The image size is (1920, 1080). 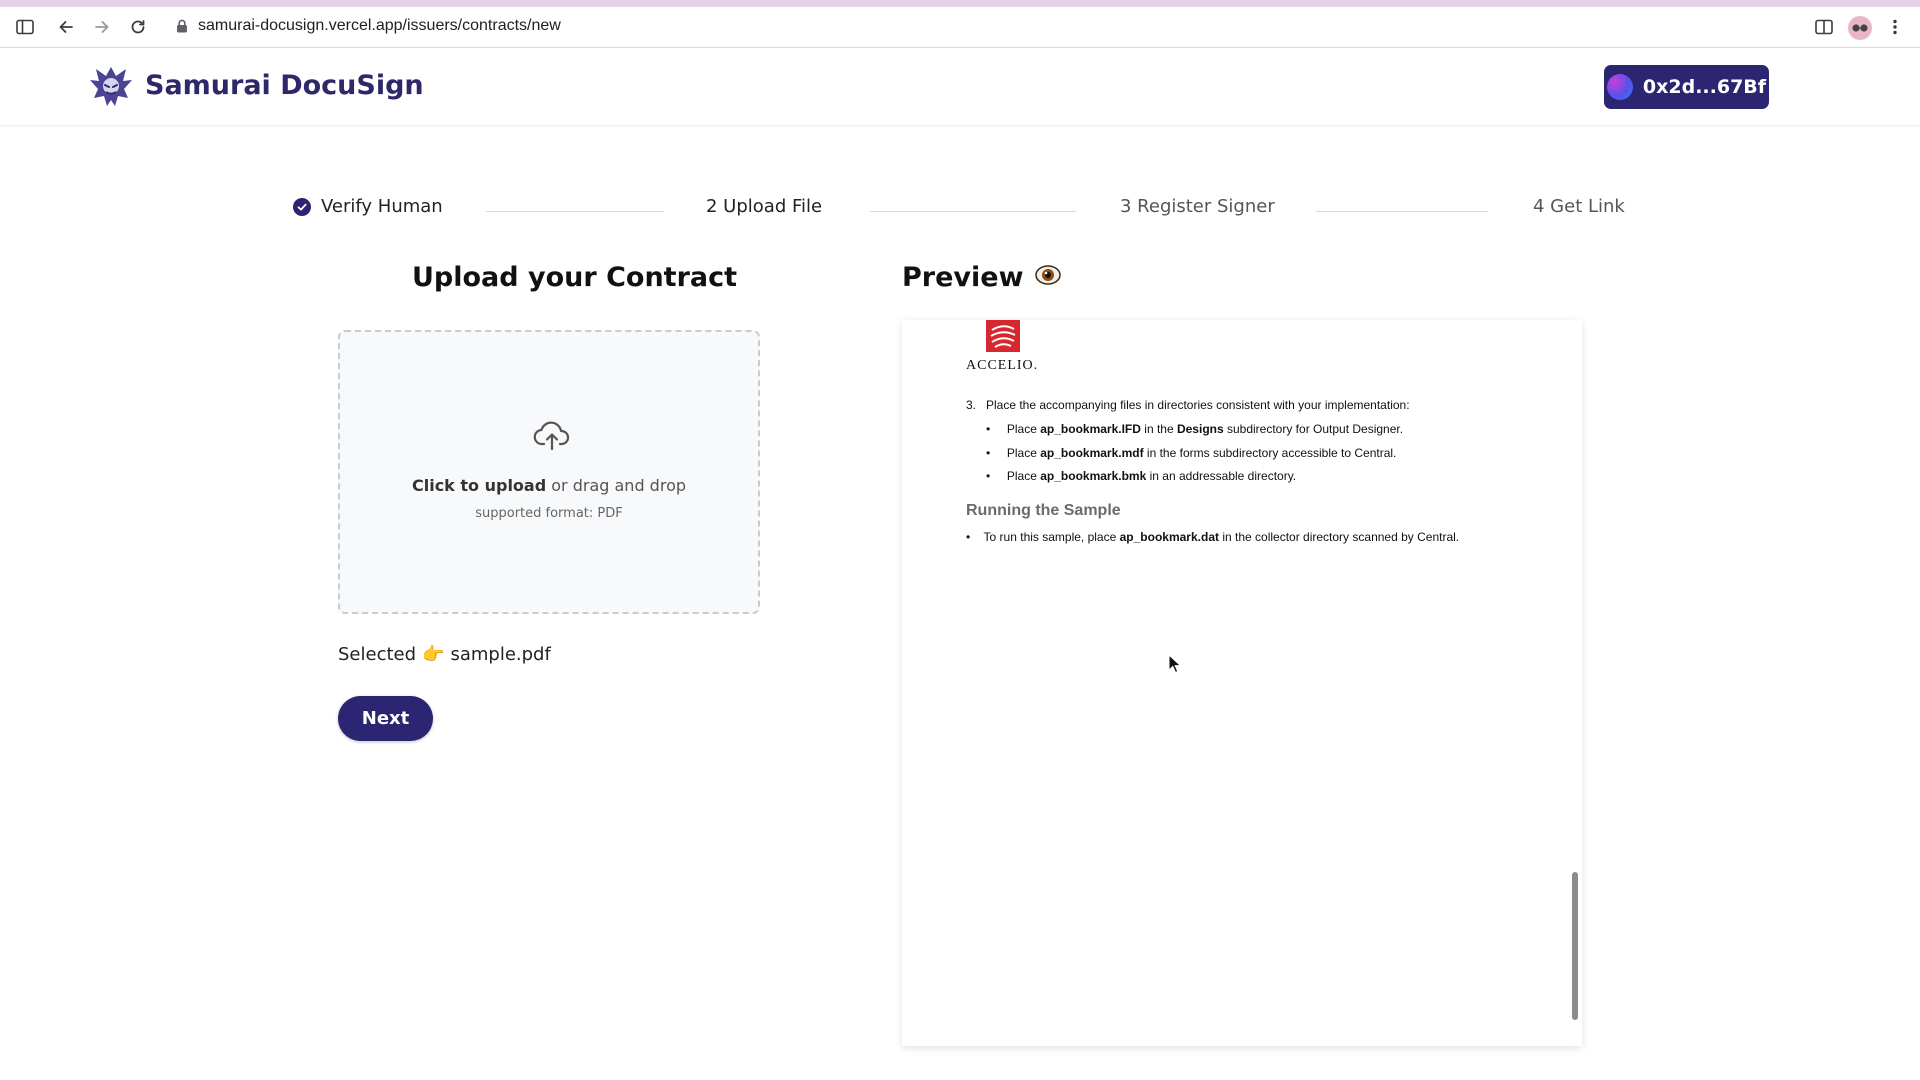 What do you see at coordinates (377, 654) in the screenshot?
I see `selected-label: Selected` at bounding box center [377, 654].